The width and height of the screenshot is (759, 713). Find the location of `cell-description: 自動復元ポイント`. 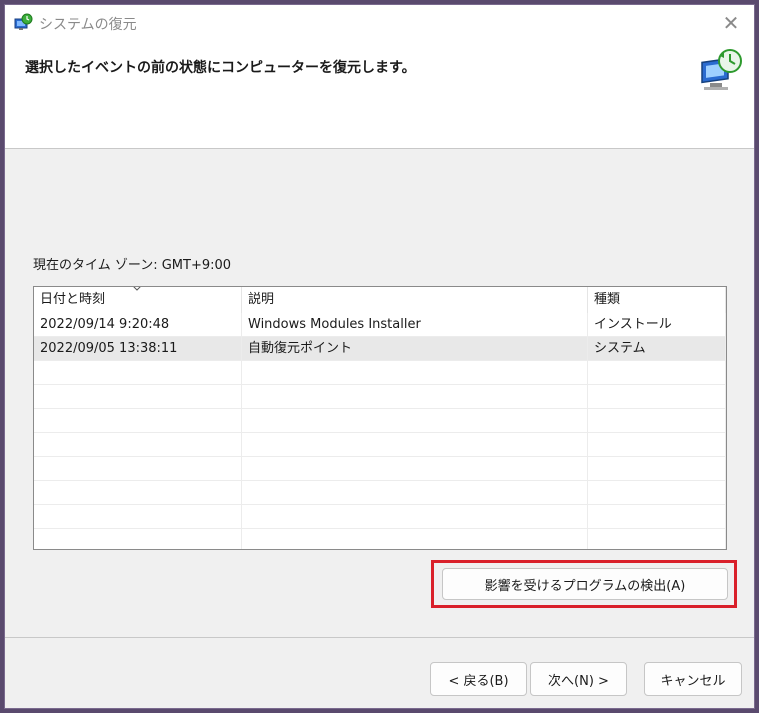

cell-description: 自動復元ポイント is located at coordinates (415, 348).